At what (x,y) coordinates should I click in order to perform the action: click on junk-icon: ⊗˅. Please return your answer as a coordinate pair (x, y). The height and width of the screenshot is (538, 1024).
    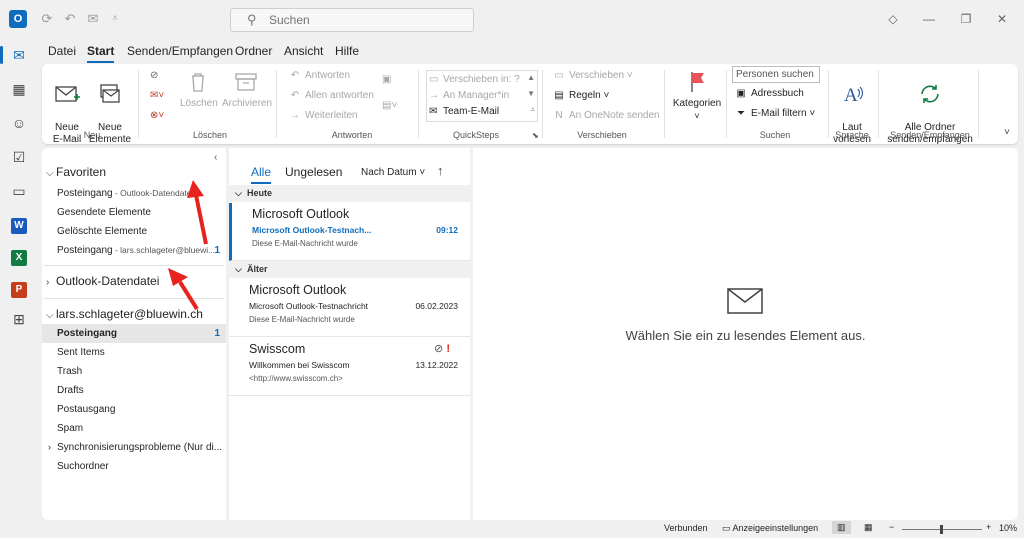
    Looking at the image, I should click on (157, 116).